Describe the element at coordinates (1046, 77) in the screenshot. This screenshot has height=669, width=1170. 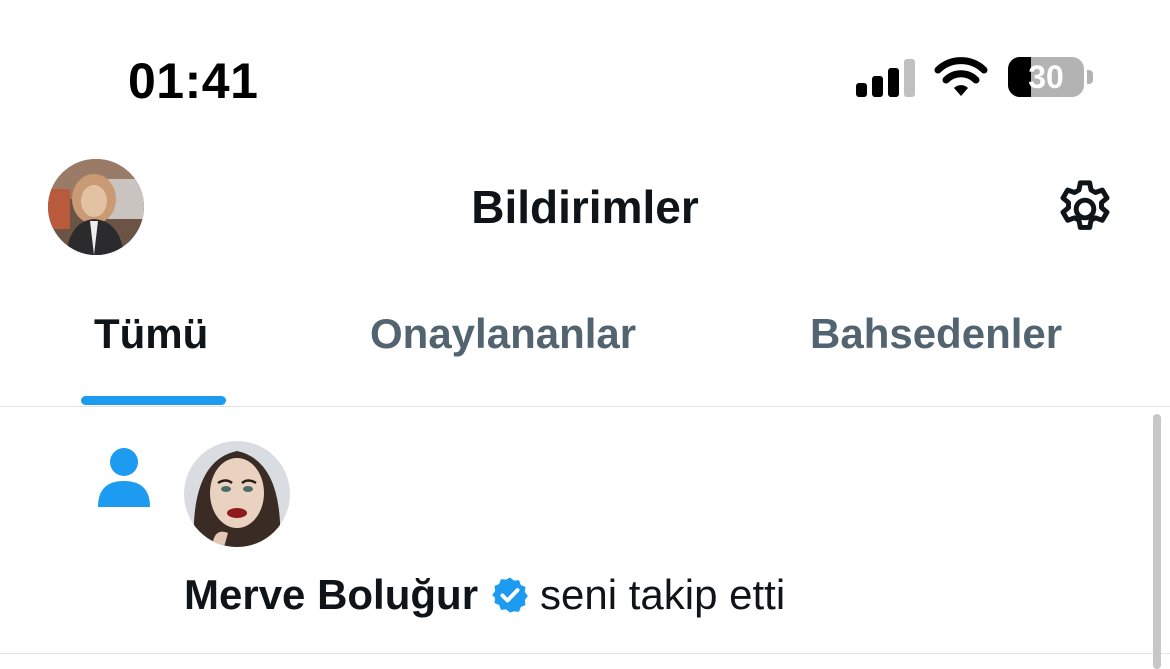
I see `battery-level: 30` at that location.